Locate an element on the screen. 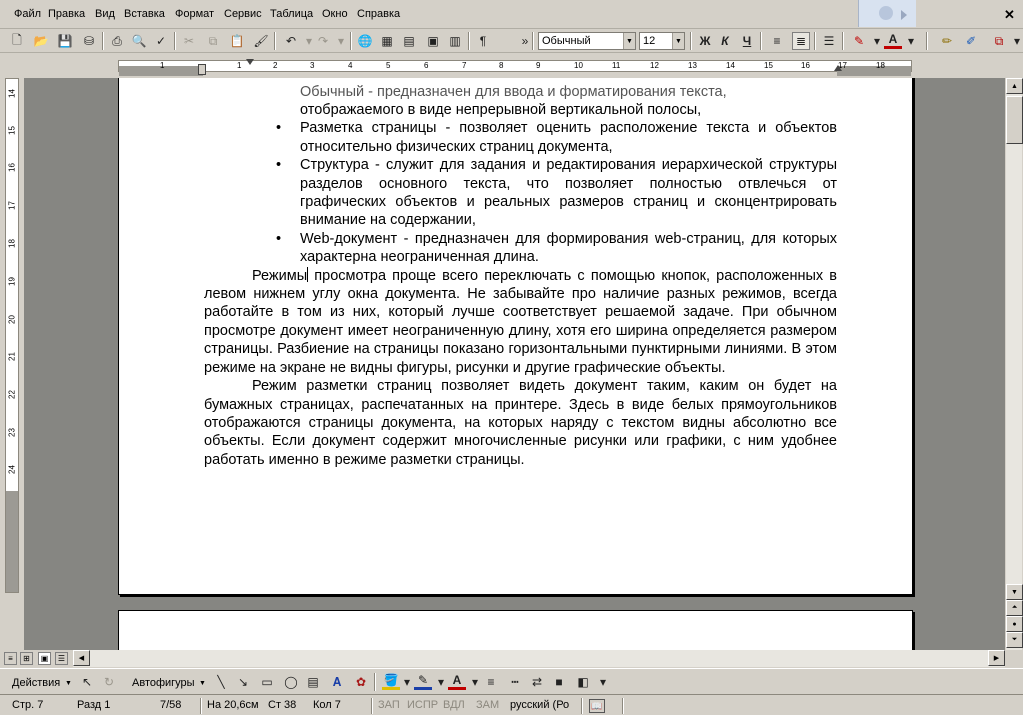 Image resolution: width=1023 pixels, height=715 pixels. normal-view-icon: ≡ is located at coordinates (10, 658).